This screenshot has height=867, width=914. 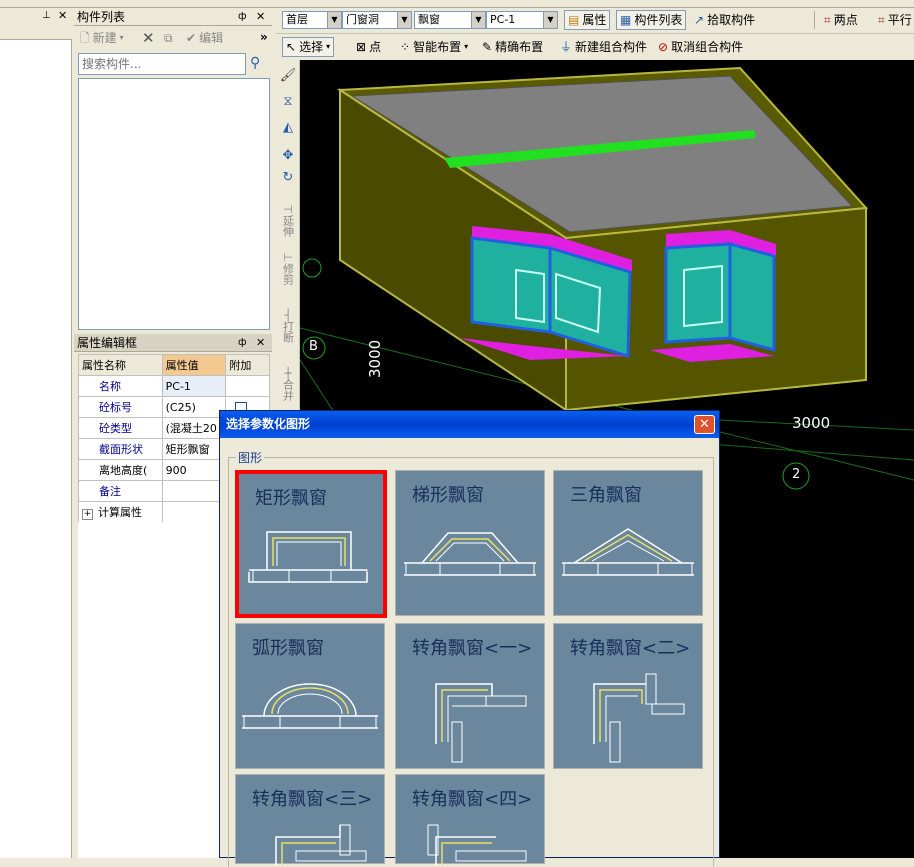 I want to click on shape-tile-corner-2: 转角飘窗<二>, so click(x=628, y=696).